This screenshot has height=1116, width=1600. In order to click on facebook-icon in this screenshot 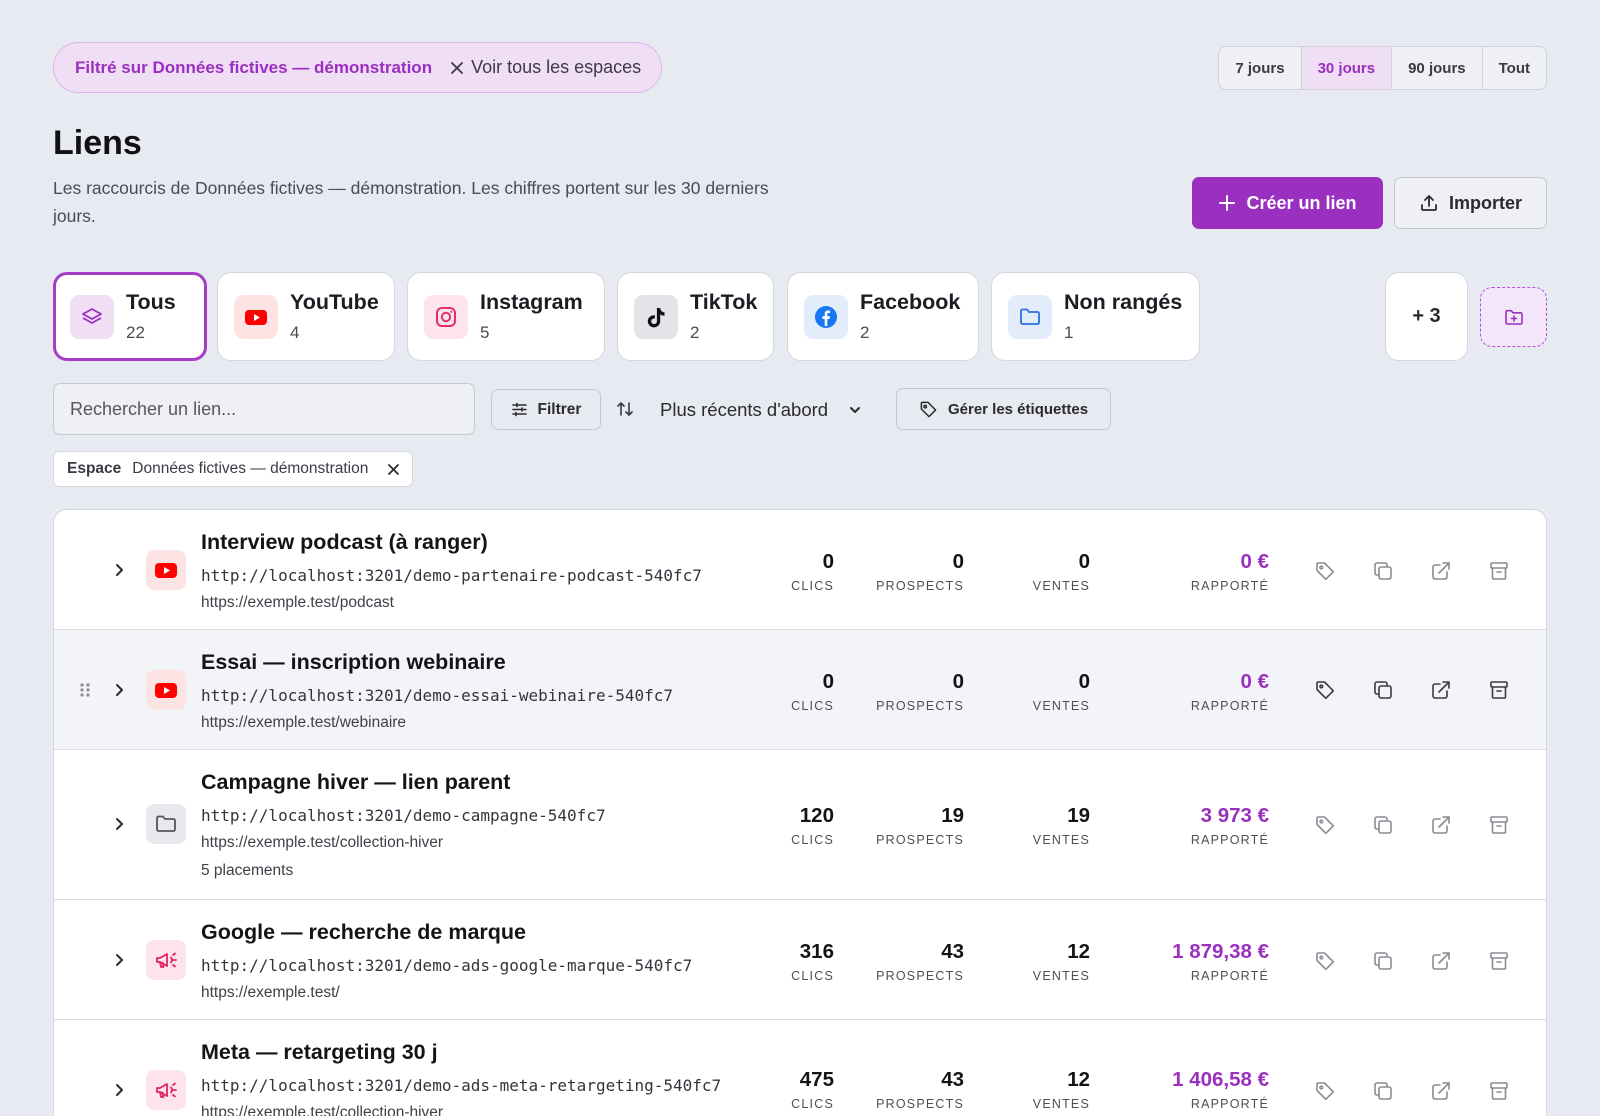, I will do `click(826, 316)`.